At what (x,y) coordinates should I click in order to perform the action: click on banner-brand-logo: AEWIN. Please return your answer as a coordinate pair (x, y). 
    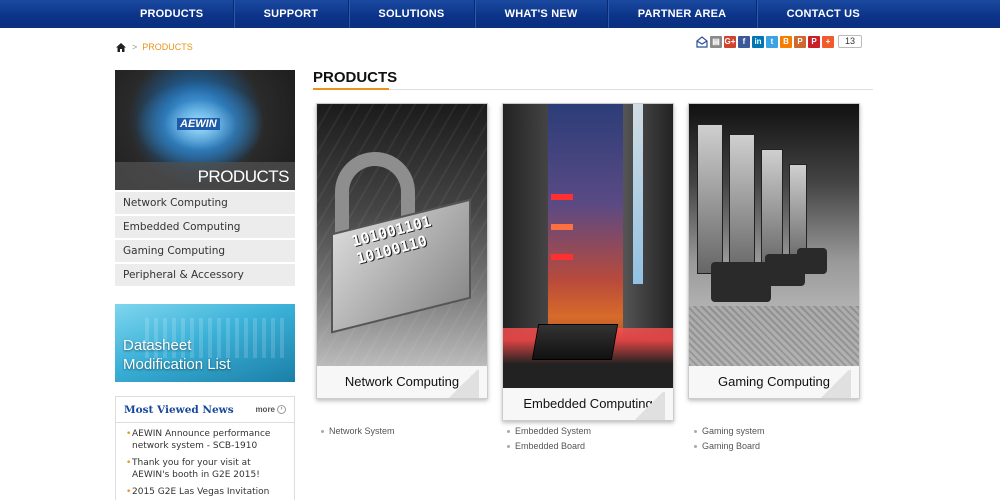
    Looking at the image, I should click on (198, 124).